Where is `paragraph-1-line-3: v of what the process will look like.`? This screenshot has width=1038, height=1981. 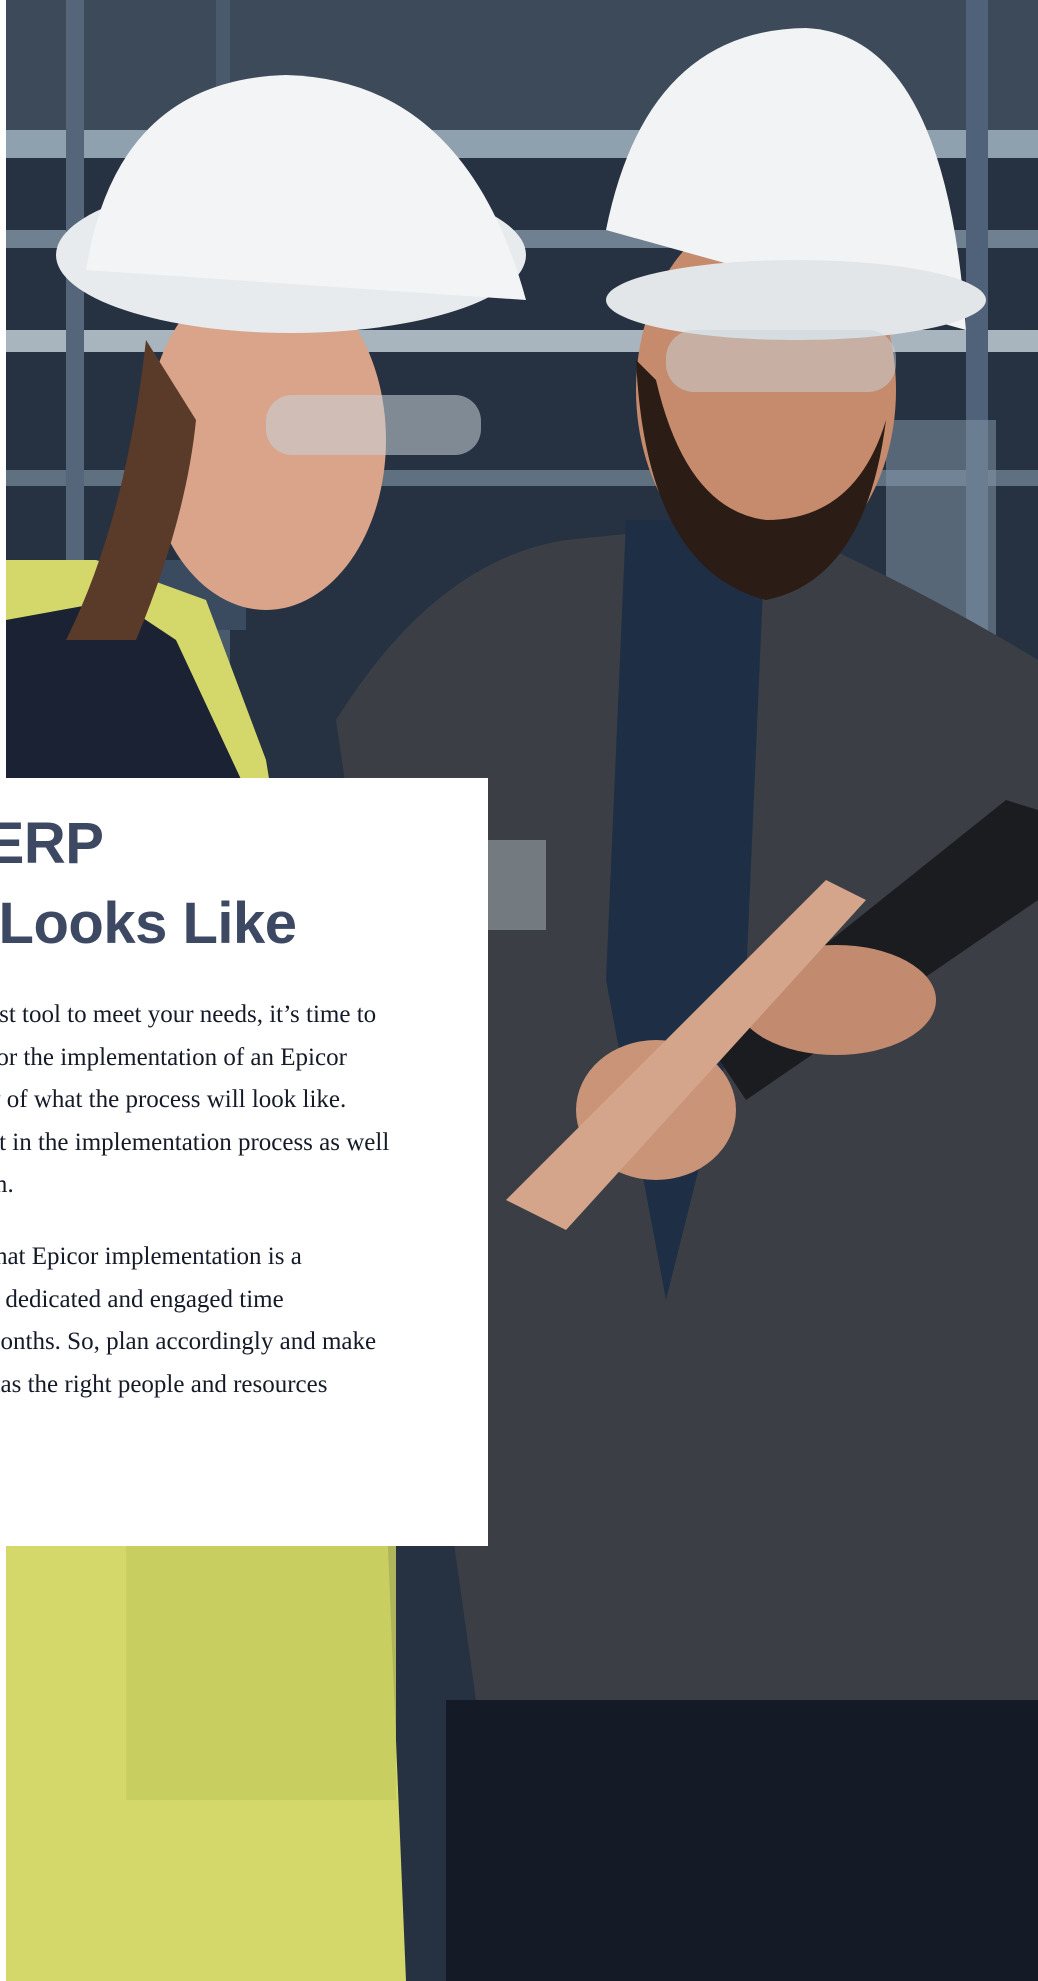
paragraph-1-line-3: v of what the process will look like. is located at coordinates (173, 1099).